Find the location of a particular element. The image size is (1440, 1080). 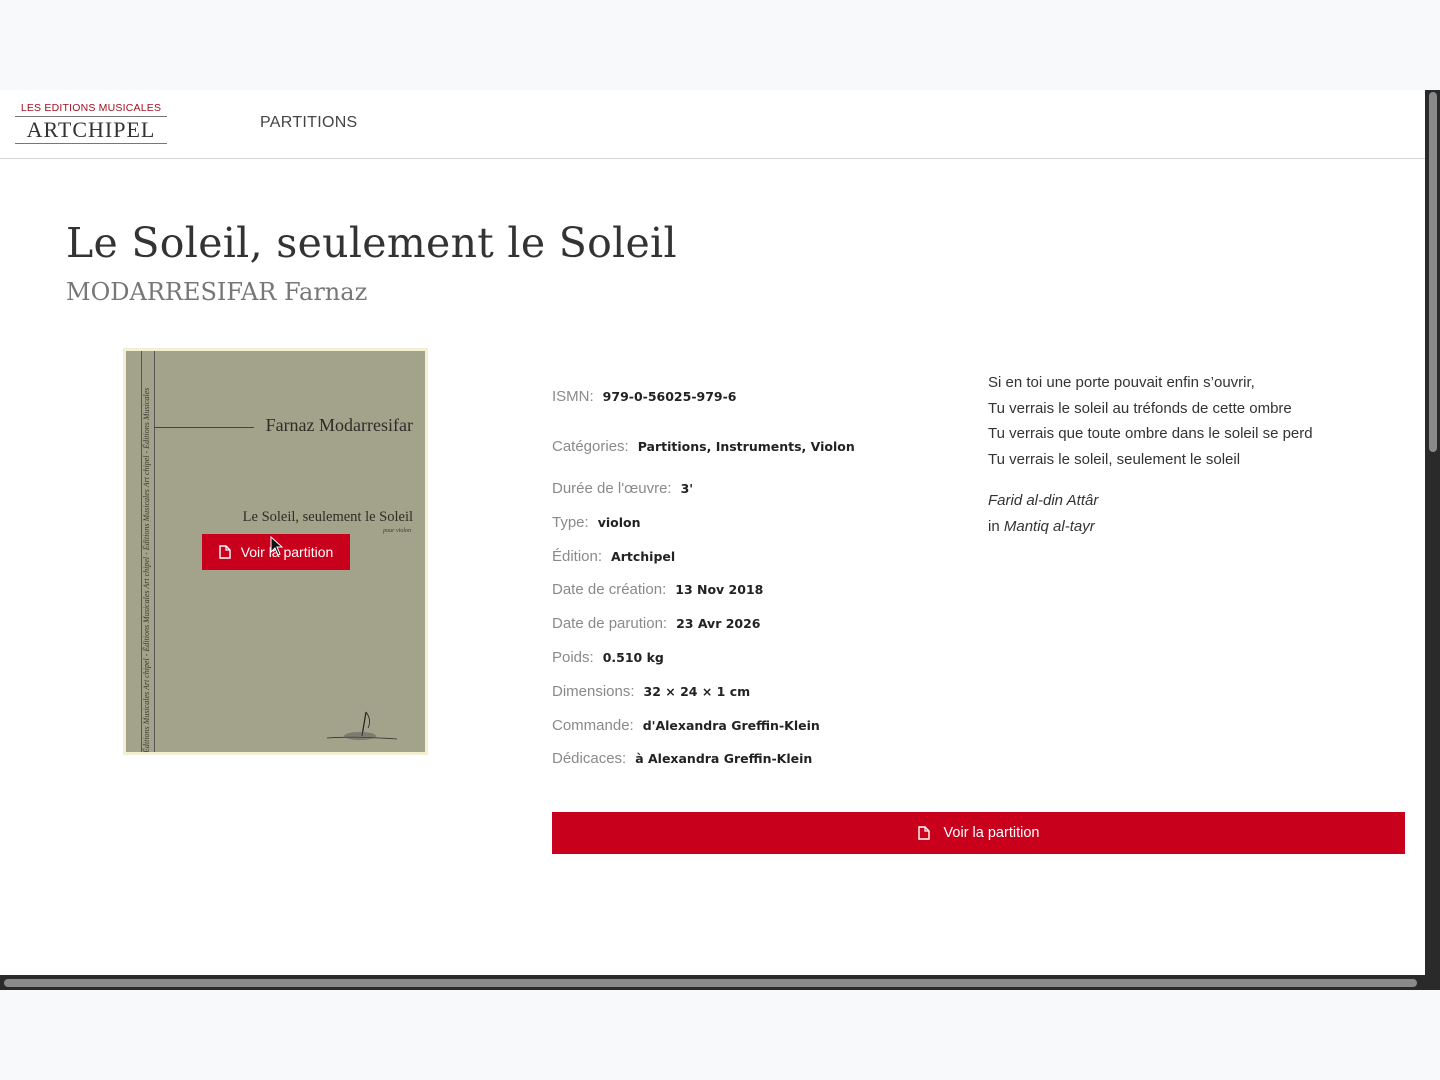

detail-value: 979-0-56025-979-6 is located at coordinates (669, 396).